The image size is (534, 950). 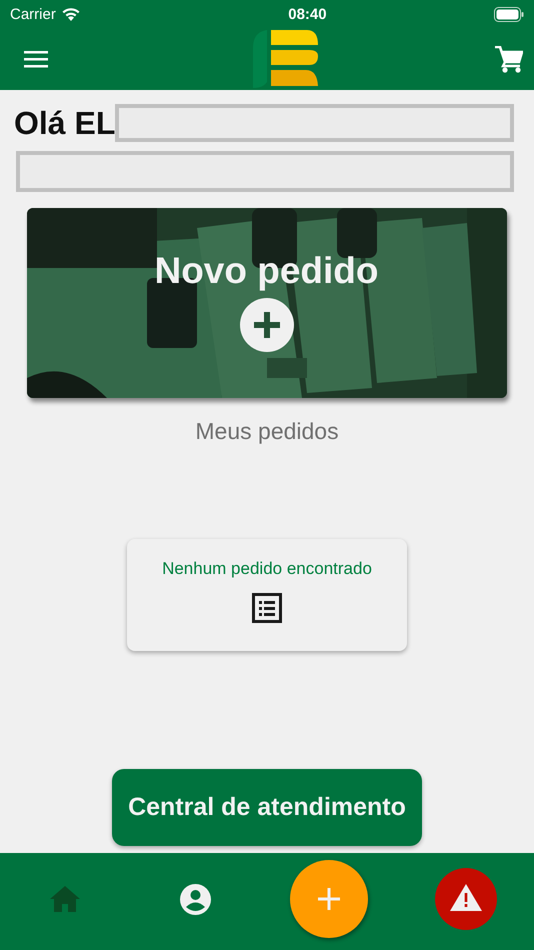 What do you see at coordinates (195, 899) in the screenshot?
I see `profile-icon` at bounding box center [195, 899].